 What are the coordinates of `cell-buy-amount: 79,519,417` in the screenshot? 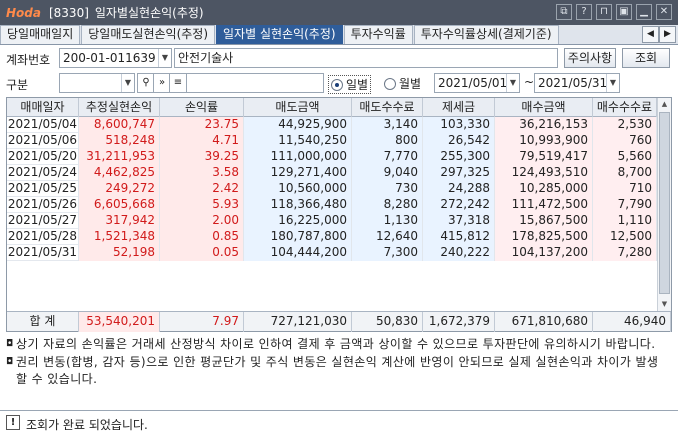 It's located at (544, 157).